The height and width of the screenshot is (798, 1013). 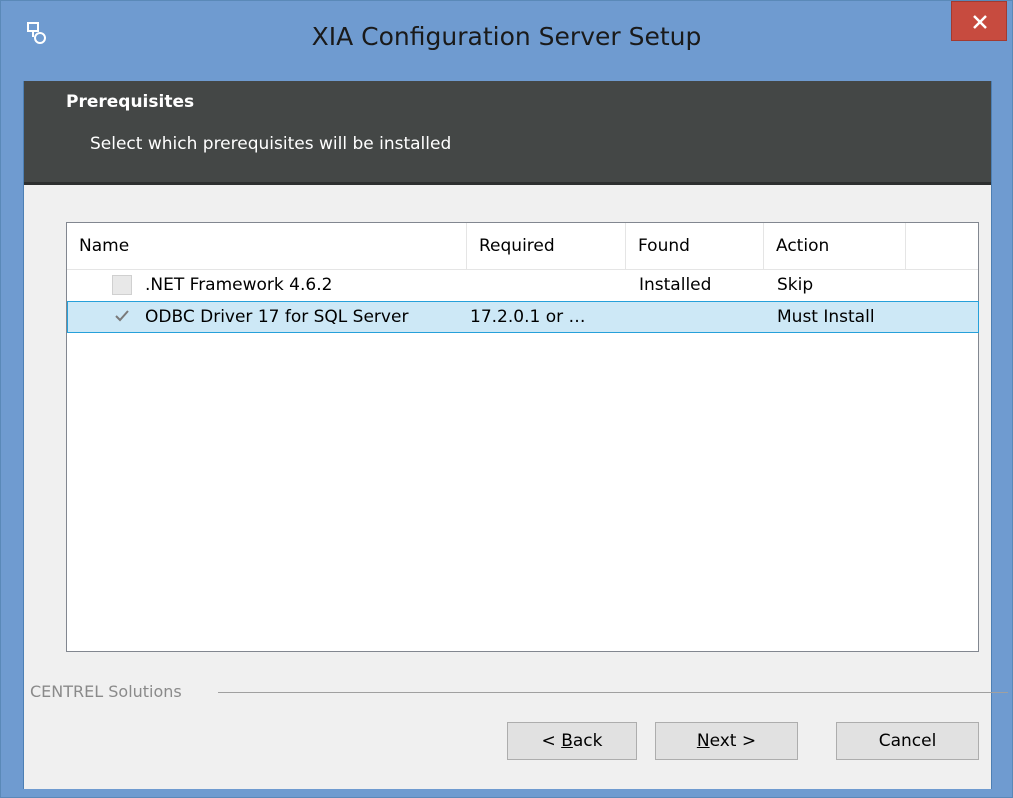 I want to click on close-icon, so click(x=980, y=22).